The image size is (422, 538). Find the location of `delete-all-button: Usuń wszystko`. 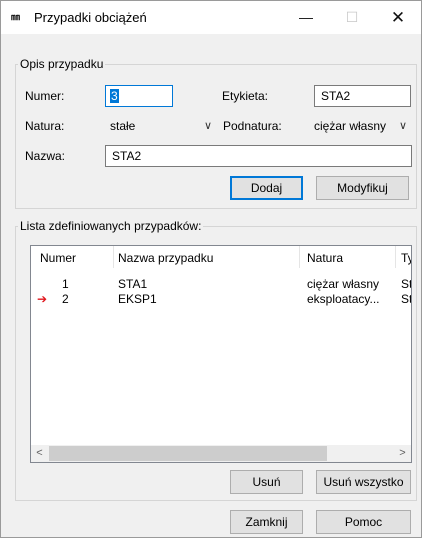

delete-all-button: Usuń wszystko is located at coordinates (363, 482).